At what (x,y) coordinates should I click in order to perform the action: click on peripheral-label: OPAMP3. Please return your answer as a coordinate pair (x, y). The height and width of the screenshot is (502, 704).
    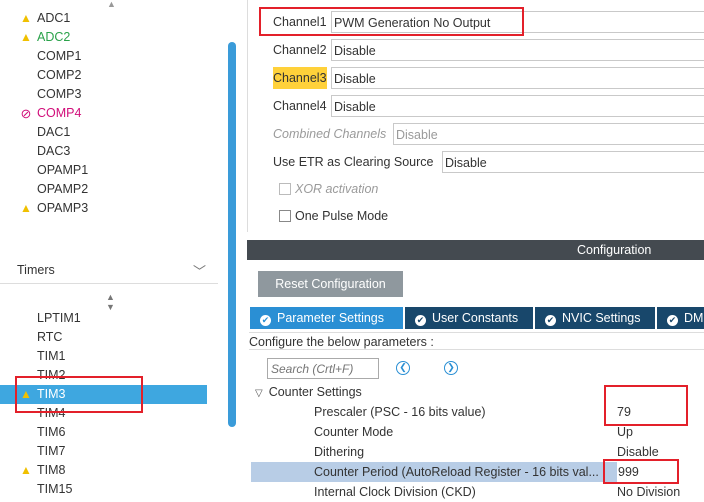
    Looking at the image, I should click on (63, 208).